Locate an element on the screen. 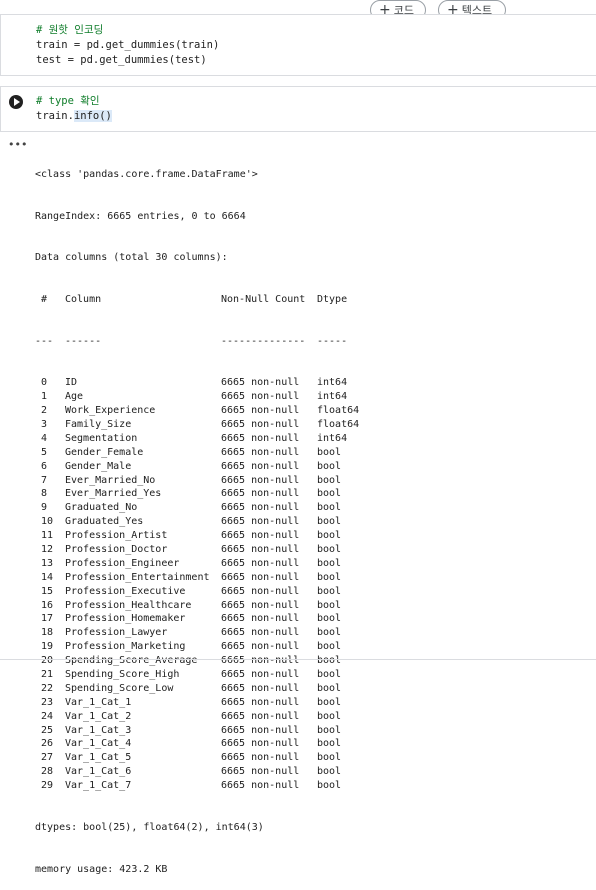 The image size is (596, 890). row-index: 4 is located at coordinates (41, 438).